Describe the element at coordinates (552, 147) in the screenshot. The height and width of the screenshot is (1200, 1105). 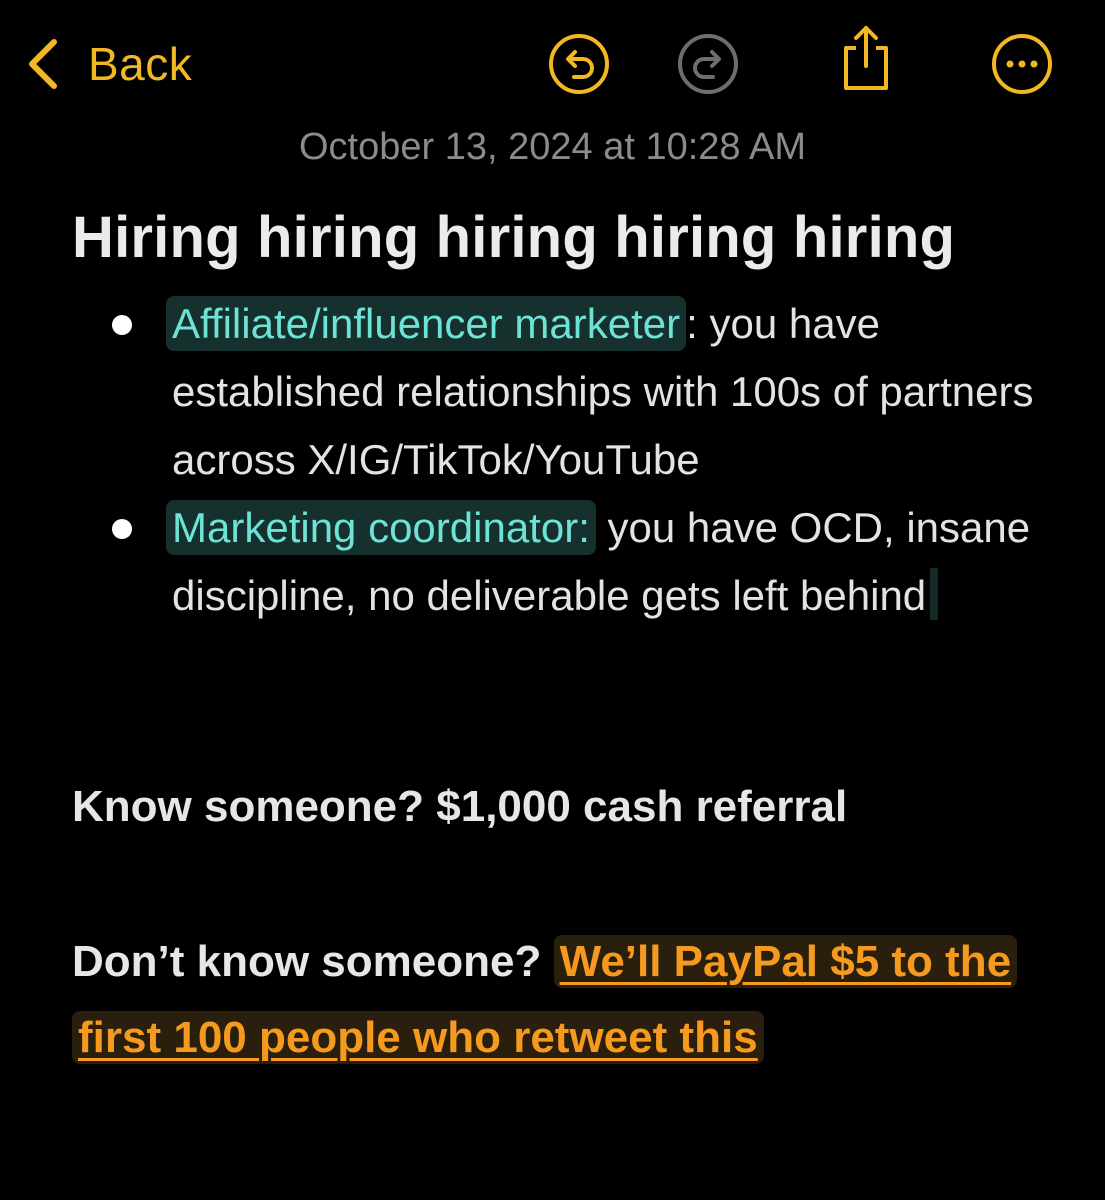
I see `note-timestamp: October 13, 2024 at 10:28 AM` at that location.